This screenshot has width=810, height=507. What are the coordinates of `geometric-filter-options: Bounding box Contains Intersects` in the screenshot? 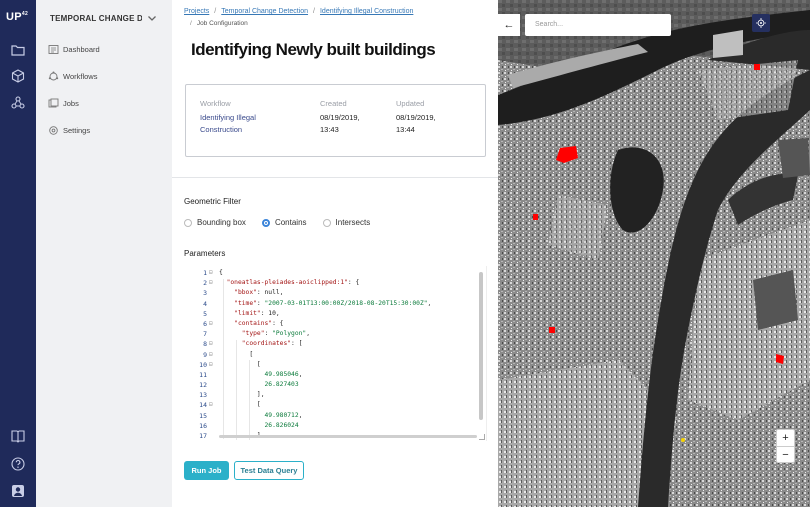 It's located at (285, 222).